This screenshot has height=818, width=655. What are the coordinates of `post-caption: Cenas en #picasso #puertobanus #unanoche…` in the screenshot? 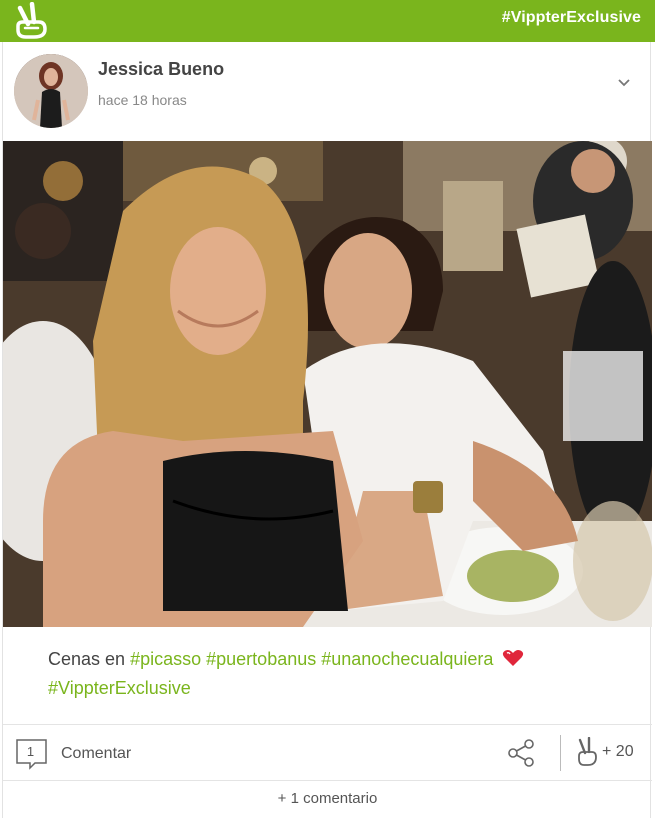 It's located at (328, 674).